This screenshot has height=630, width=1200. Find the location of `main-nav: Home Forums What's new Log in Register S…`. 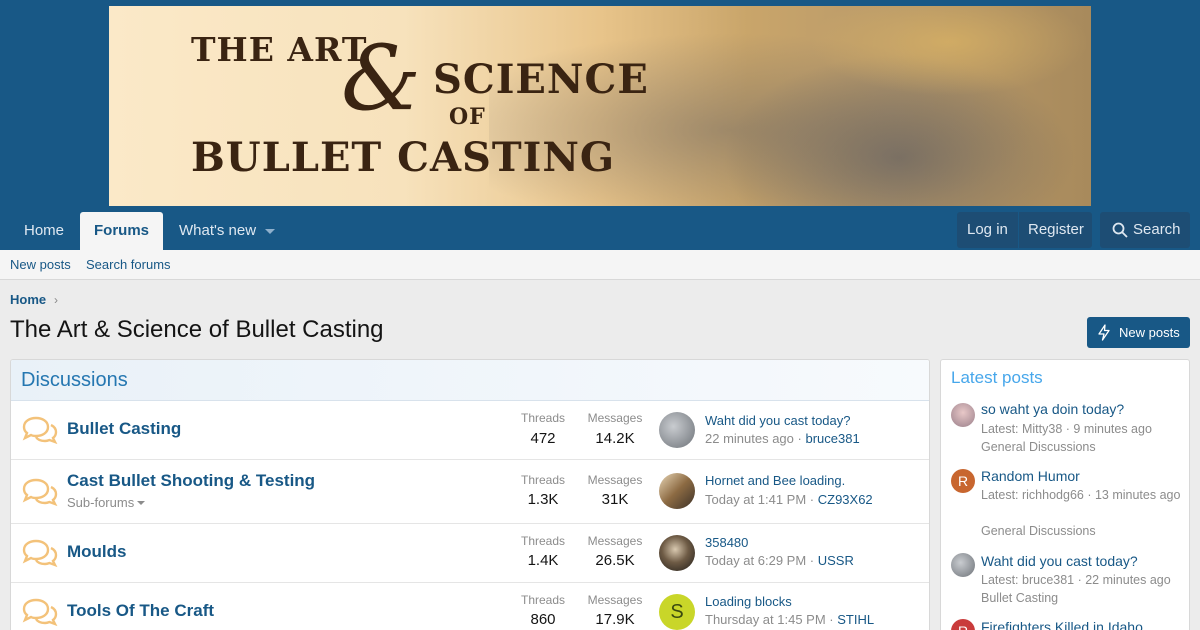

main-nav: Home Forums What's new Log in Register S… is located at coordinates (600, 231).